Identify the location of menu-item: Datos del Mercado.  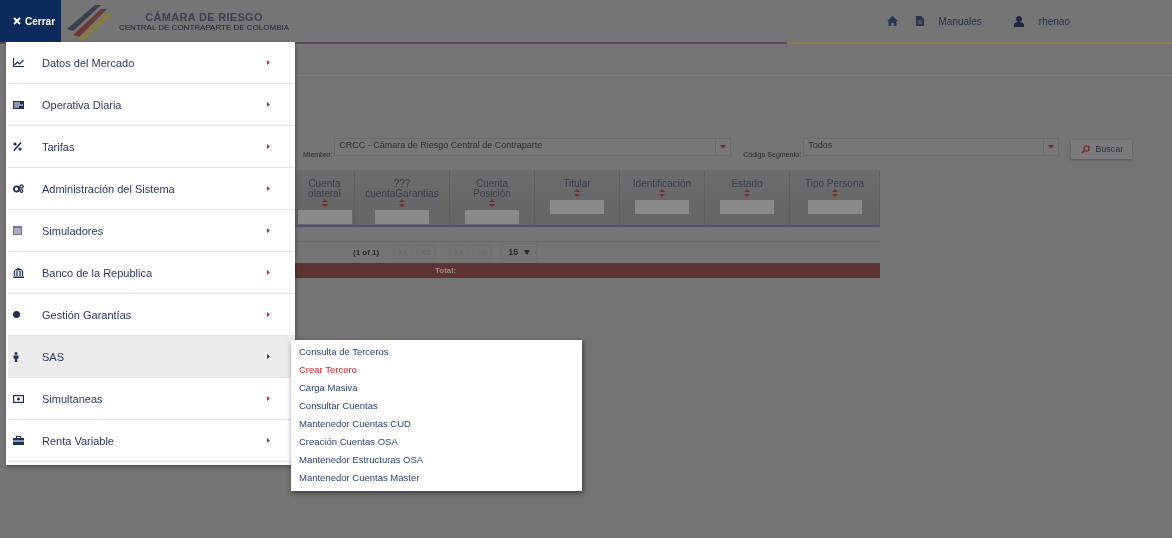
(151, 63).